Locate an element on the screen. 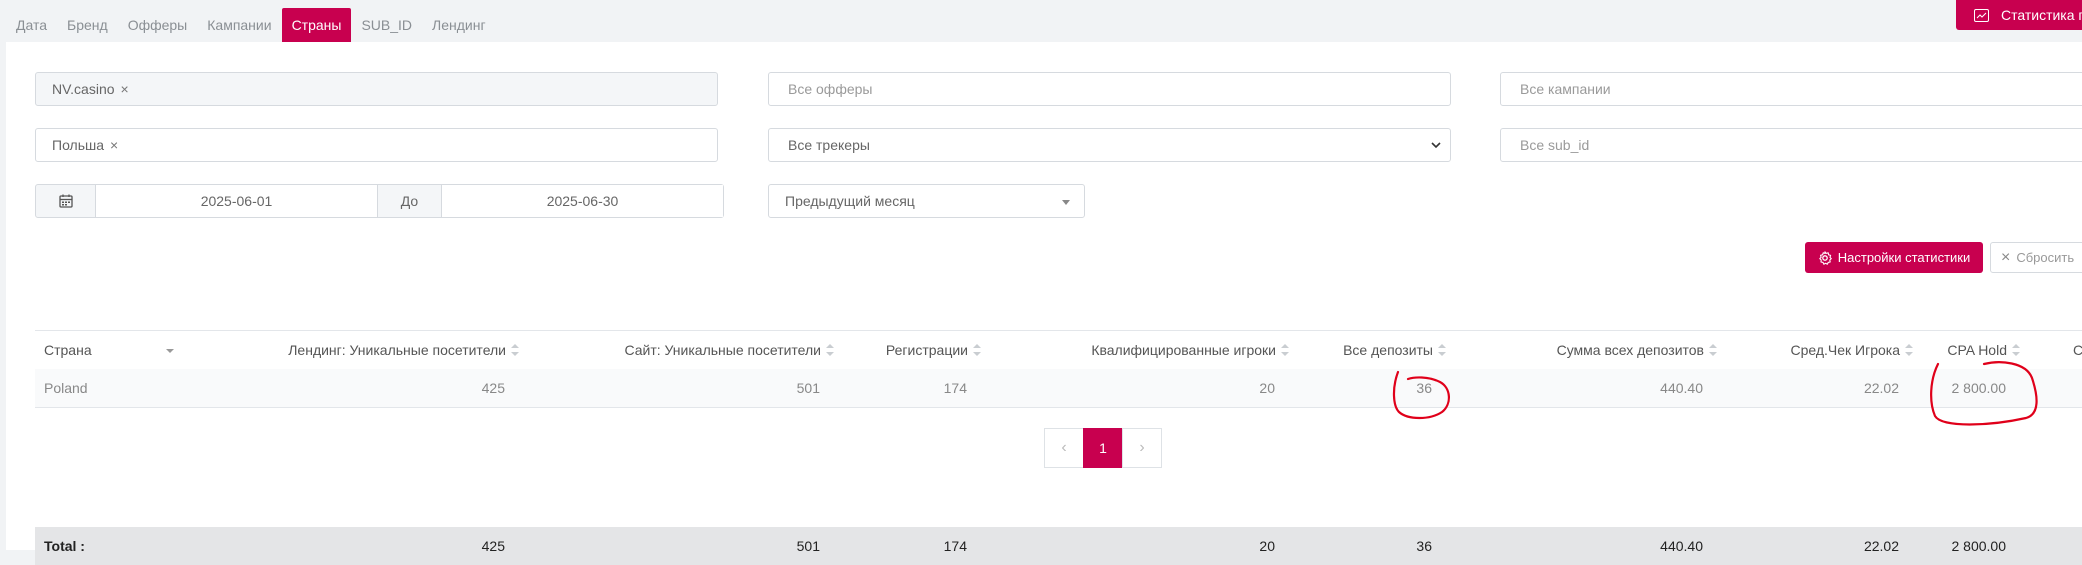  tab-offers: Офферы is located at coordinates (158, 25).